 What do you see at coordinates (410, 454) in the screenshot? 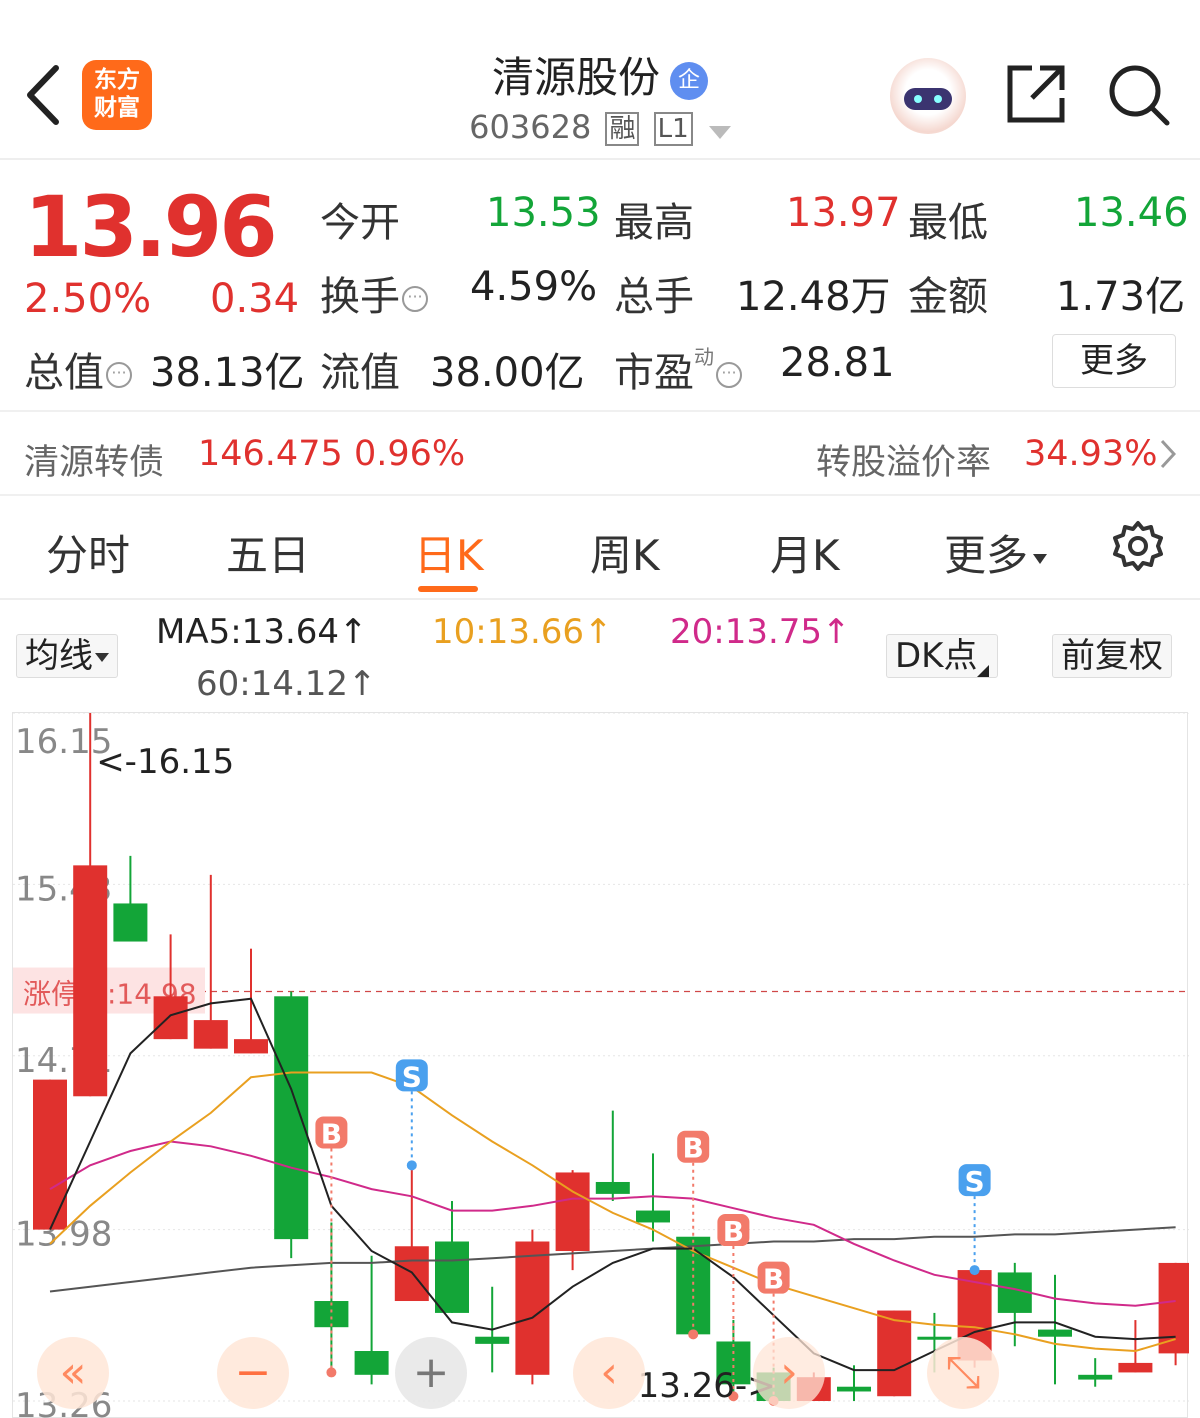
I see `bond-pct: 0.96%` at bounding box center [410, 454].